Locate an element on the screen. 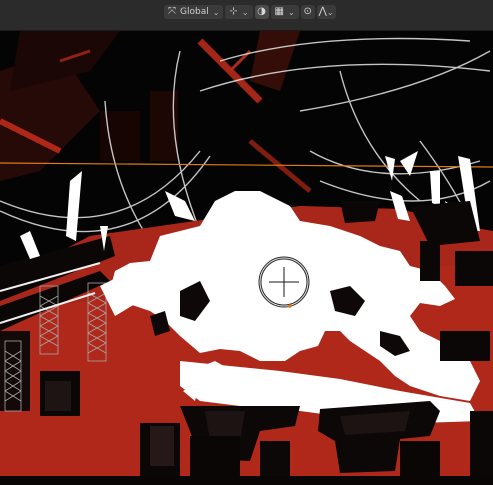 The height and width of the screenshot is (485, 493). transform-orientation-dropdown: ⤧ Global ⌄ is located at coordinates (194, 12).